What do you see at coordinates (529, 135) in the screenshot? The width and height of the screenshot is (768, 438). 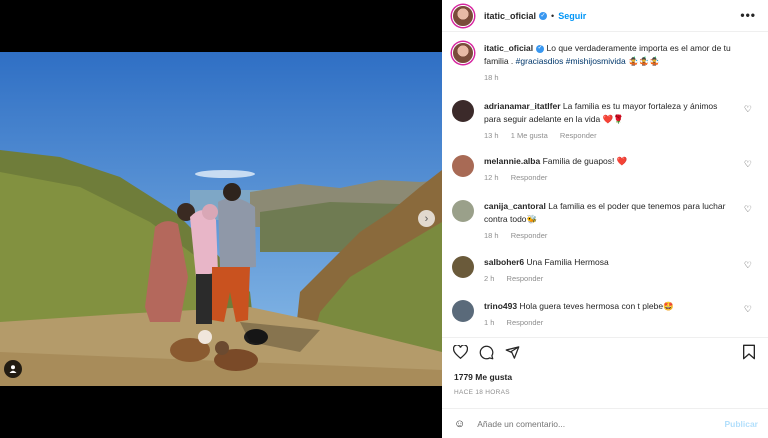 I see `comment-likes: 1 Me gusta` at bounding box center [529, 135].